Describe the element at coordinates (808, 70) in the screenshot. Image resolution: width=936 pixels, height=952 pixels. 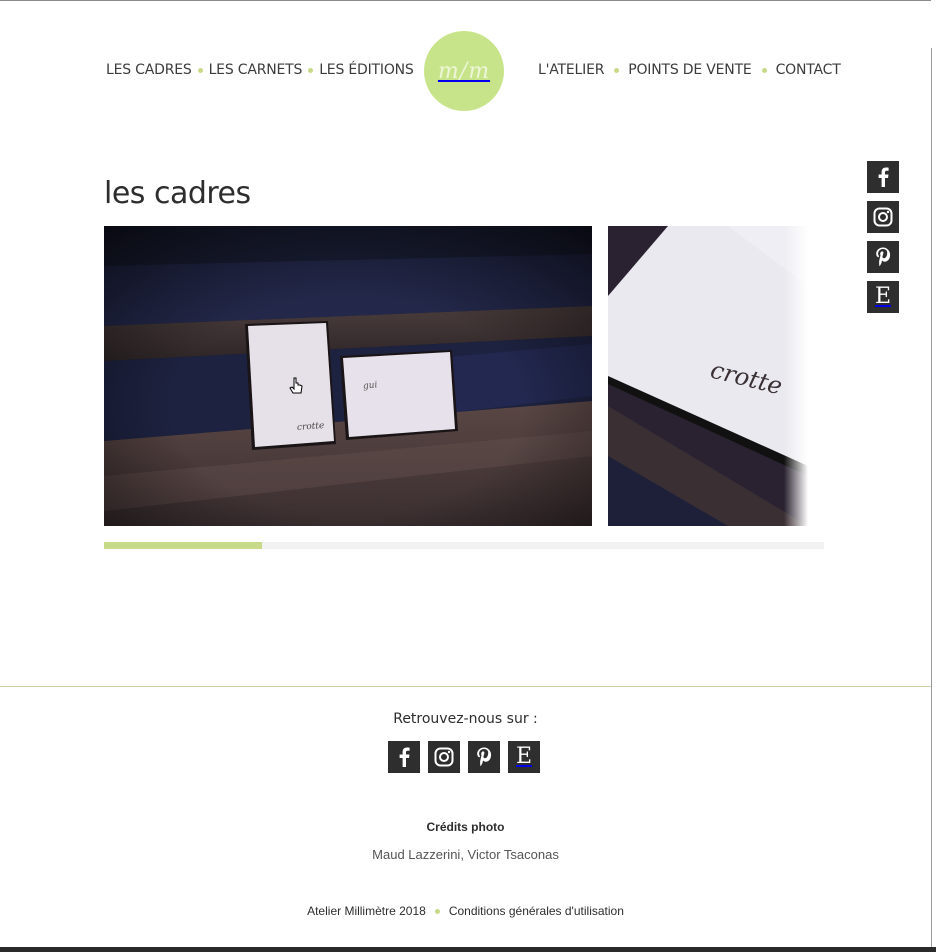
I see `nav-item-contact: CONTACT` at that location.